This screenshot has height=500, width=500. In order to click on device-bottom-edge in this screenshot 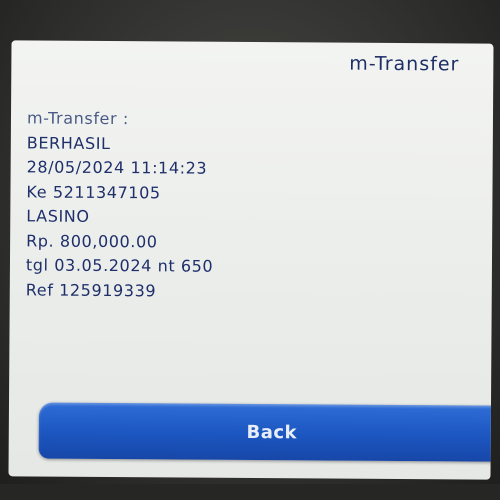, I will do `click(250, 492)`.